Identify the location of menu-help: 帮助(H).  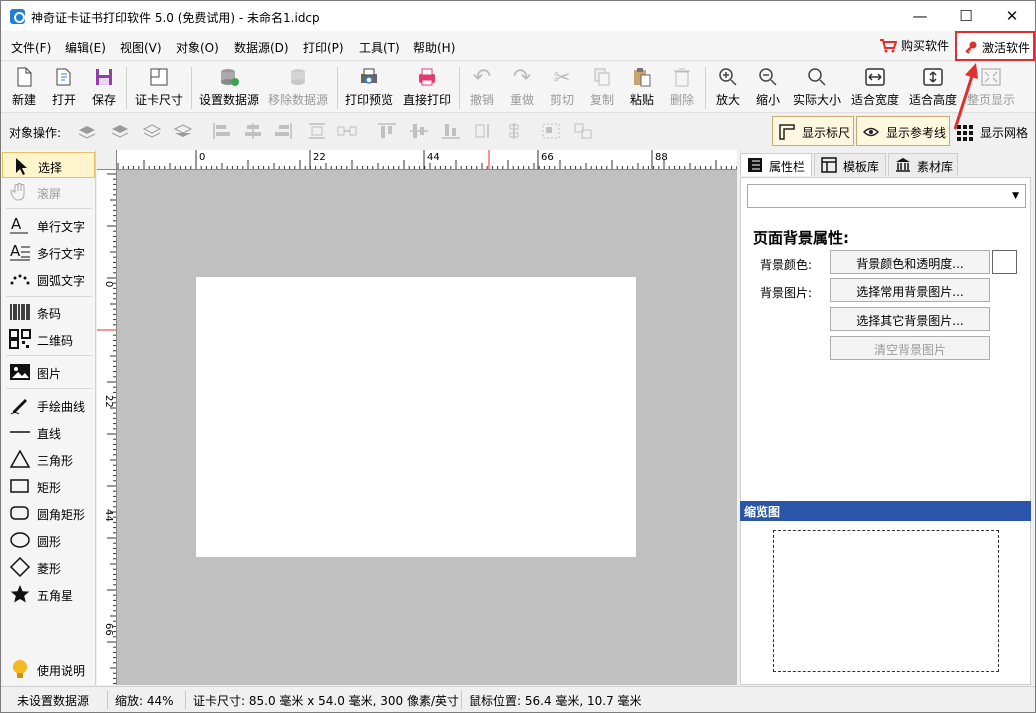
(434, 47).